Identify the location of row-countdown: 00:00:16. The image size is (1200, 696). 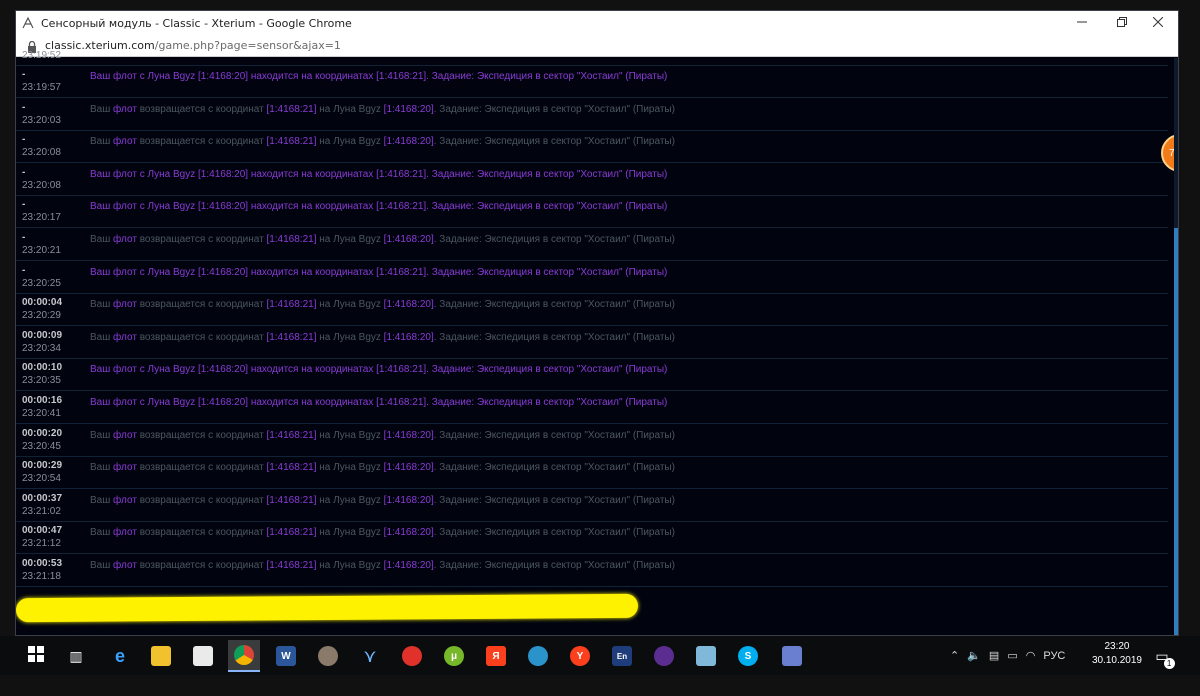
(42, 400).